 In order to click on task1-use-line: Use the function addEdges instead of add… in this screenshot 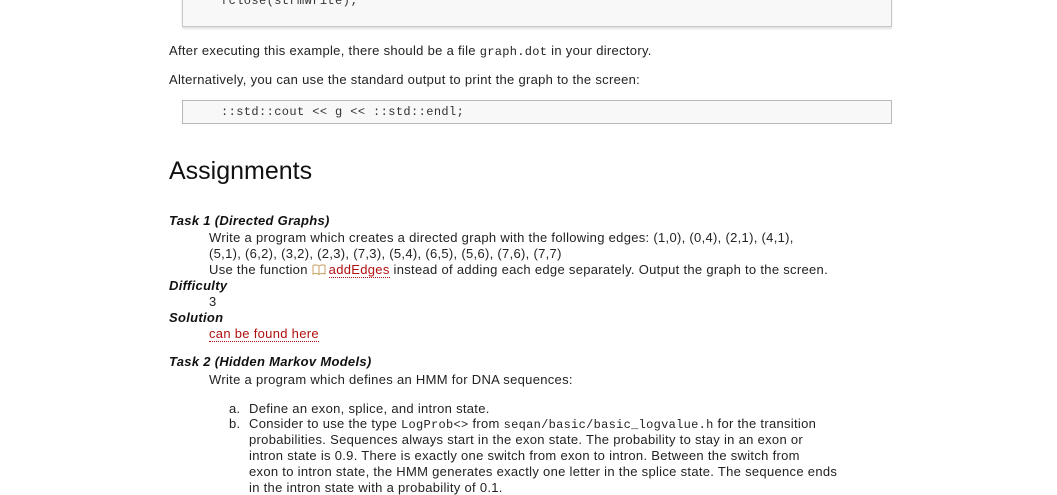, I will do `click(518, 270)`.